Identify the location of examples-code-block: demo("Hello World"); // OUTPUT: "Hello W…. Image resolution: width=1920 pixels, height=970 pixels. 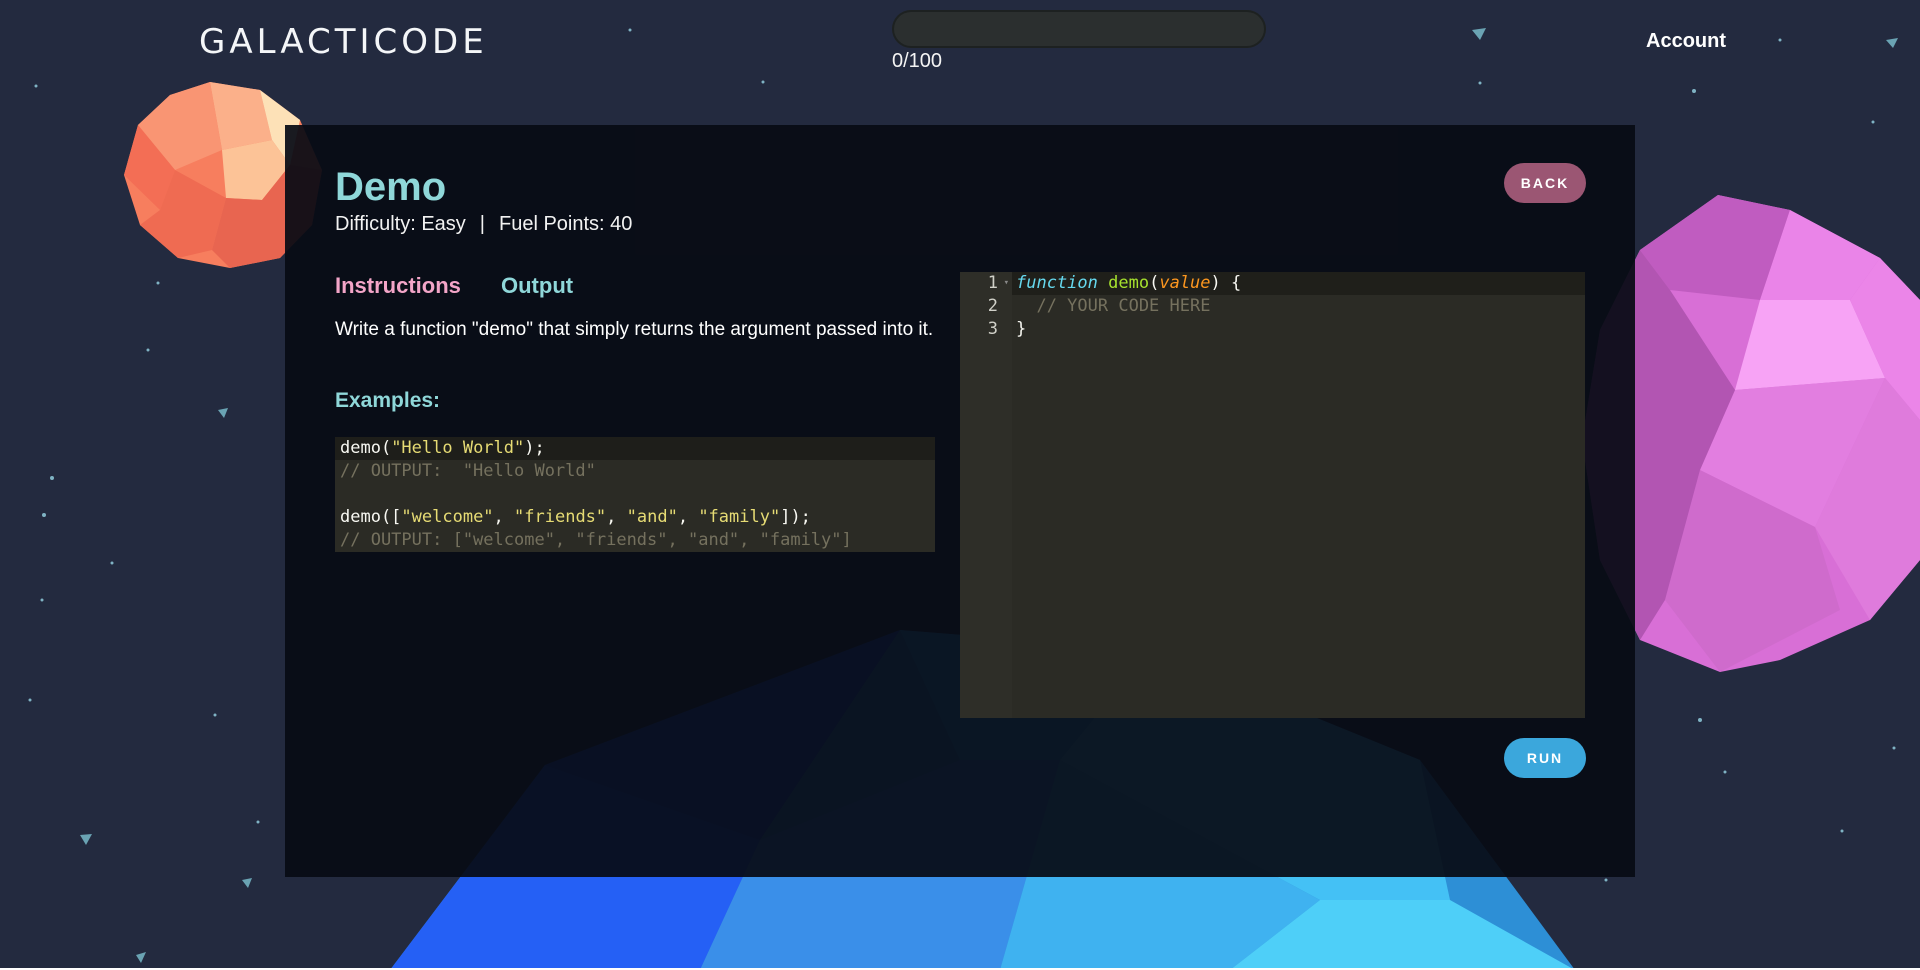
(635, 494).